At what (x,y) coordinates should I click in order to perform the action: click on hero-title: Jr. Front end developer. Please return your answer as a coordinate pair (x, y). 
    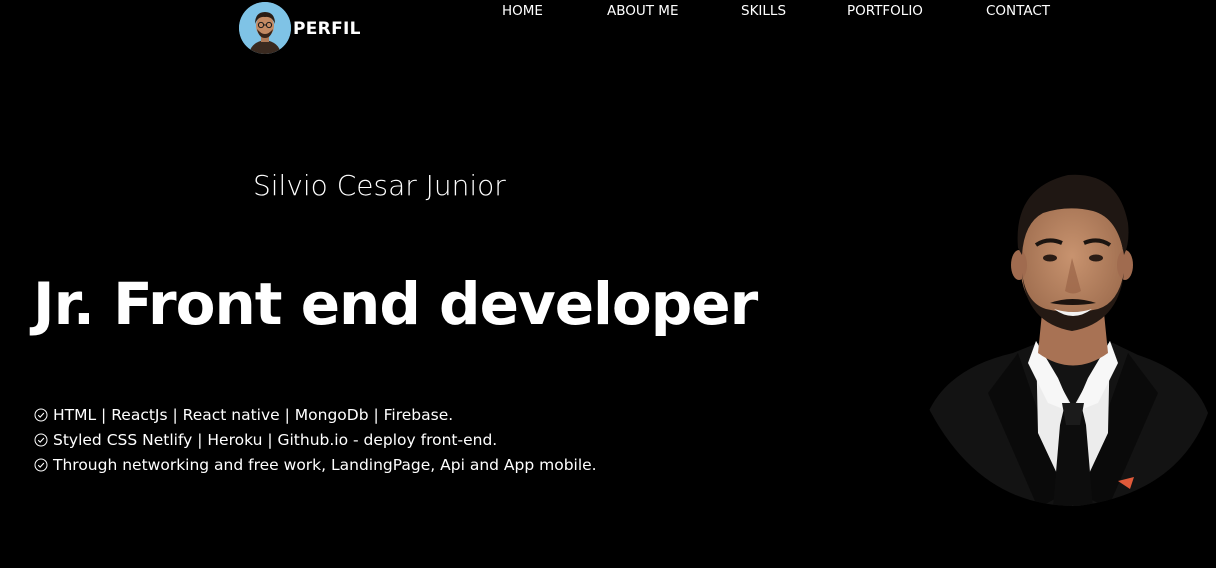
    Looking at the image, I should click on (395, 304).